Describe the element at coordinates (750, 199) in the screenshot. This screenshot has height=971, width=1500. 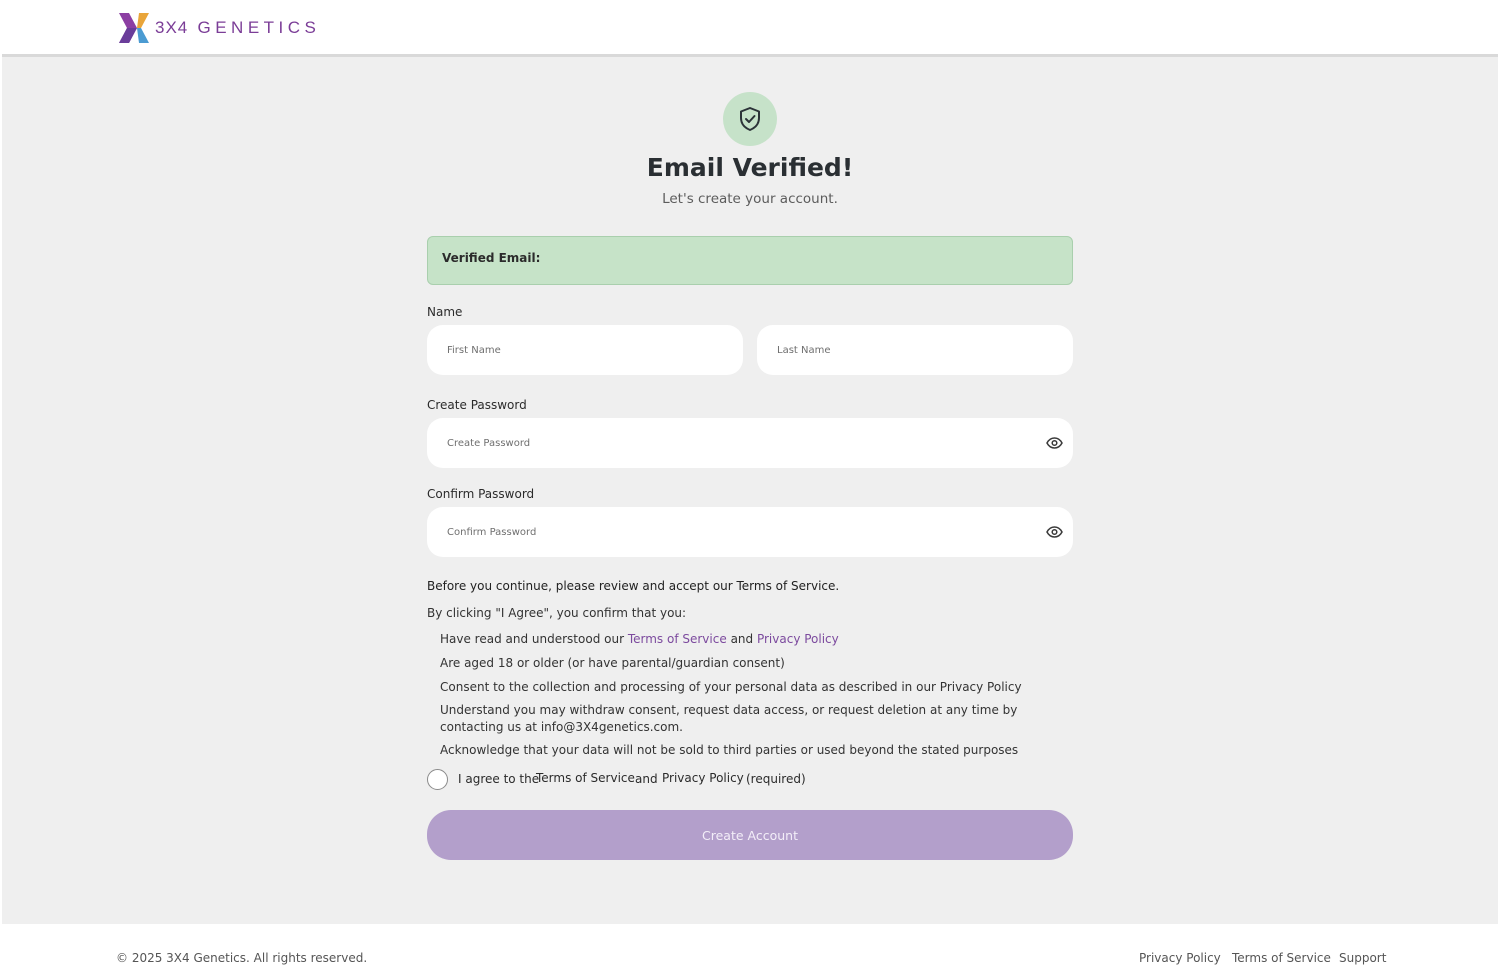
I see `page-subtitle: Let's create your account.` at that location.